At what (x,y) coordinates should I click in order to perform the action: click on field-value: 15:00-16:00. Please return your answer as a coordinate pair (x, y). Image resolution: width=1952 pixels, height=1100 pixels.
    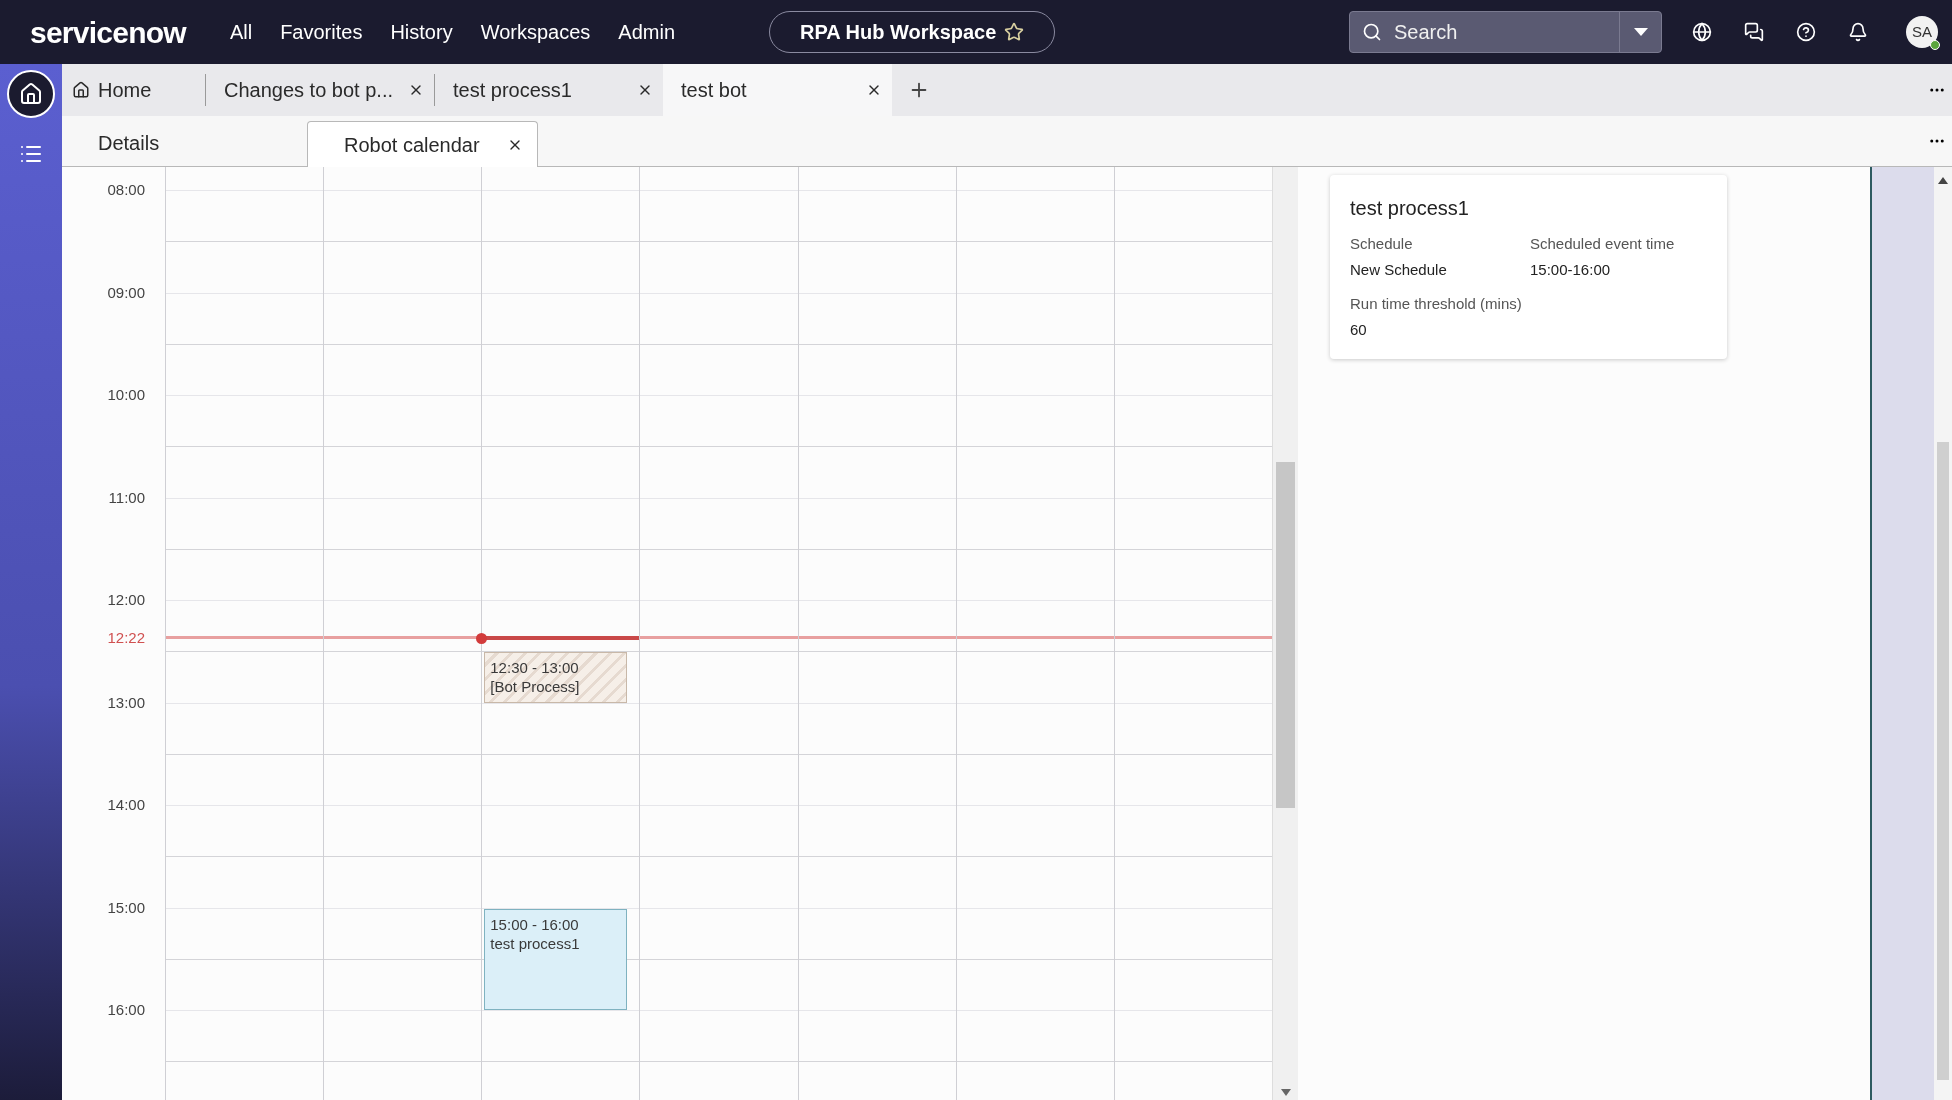
    Looking at the image, I should click on (1571, 269).